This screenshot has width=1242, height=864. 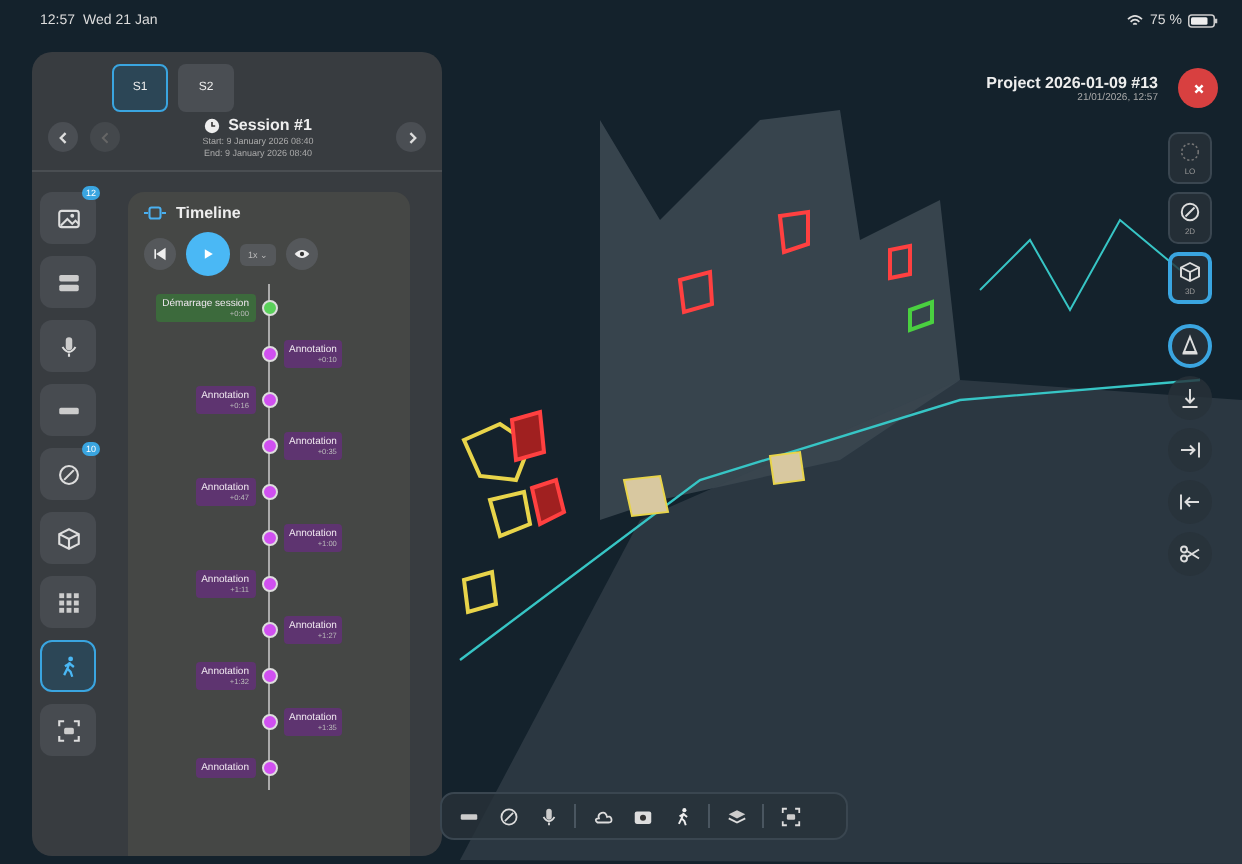 I want to click on grid-icon, so click(x=68, y=602).